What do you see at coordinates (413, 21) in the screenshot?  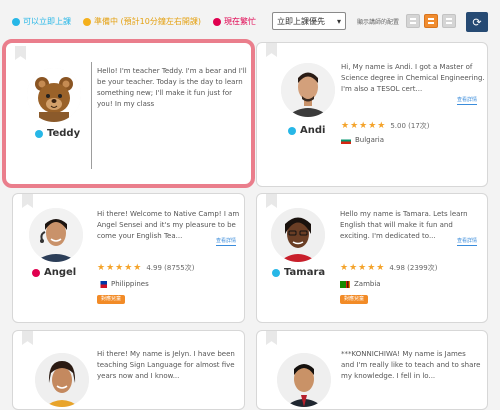 I see `layout-one-column-button` at bounding box center [413, 21].